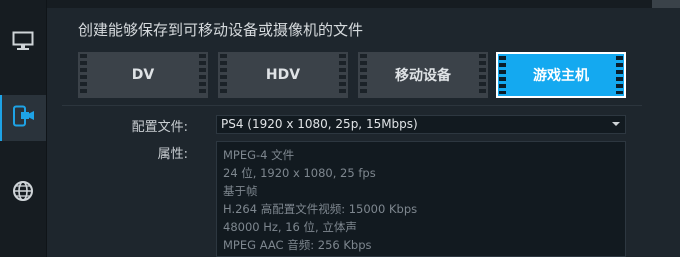  What do you see at coordinates (354, 75) in the screenshot?
I see `device-tabs: DV HDV 移动设备 游戏主机` at bounding box center [354, 75].